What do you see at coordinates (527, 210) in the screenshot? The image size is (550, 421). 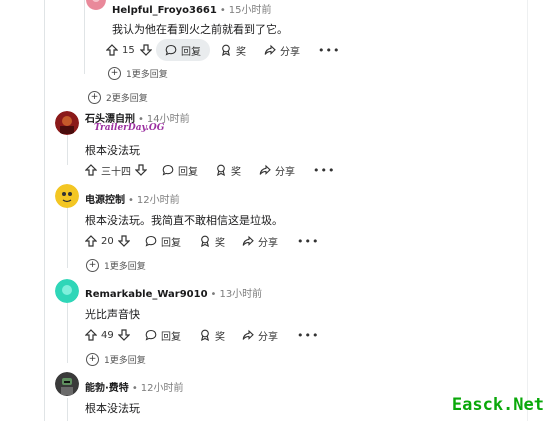 I see `page-border` at bounding box center [527, 210].